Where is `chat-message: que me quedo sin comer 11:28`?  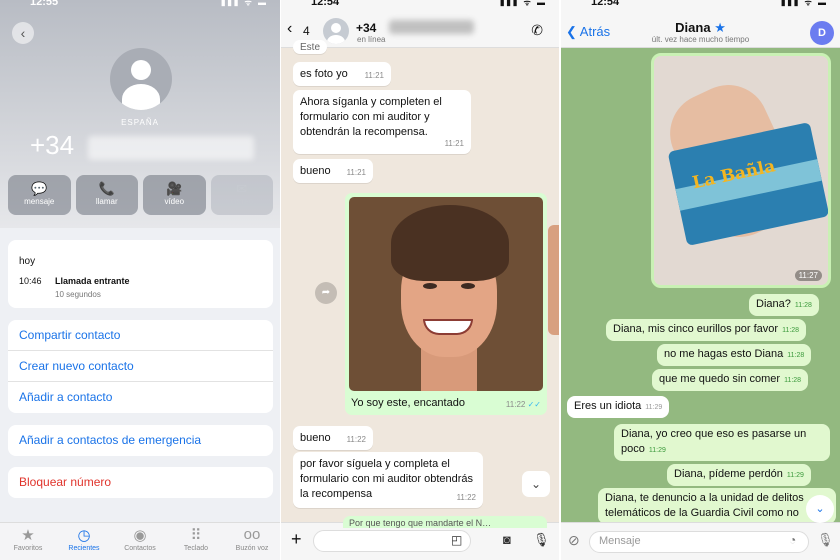
chat-message: que me quedo sin comer 11:28 is located at coordinates (730, 380).